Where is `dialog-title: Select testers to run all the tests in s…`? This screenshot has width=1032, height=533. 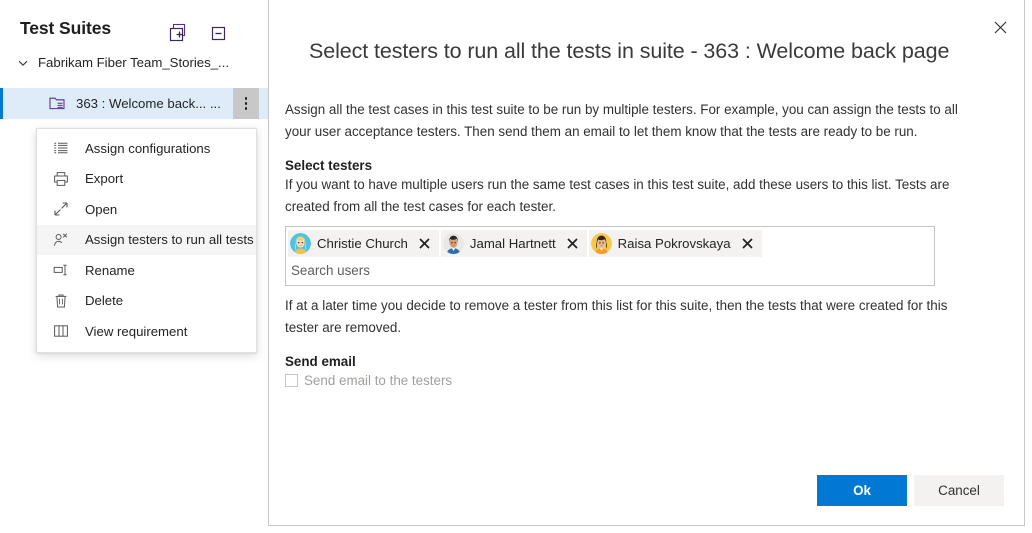
dialog-title: Select testers to run all the tests in s… is located at coordinates (629, 51).